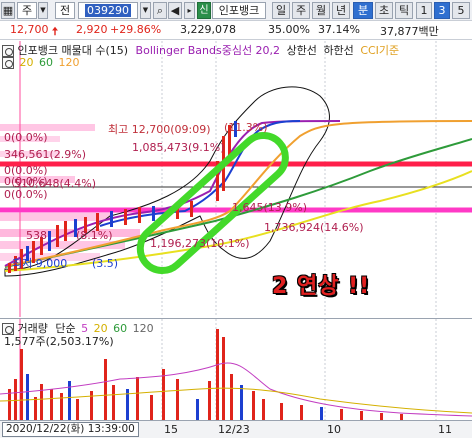 The height and width of the screenshot is (438, 472). I want to click on grid-icon: ▦, so click(8, 10).